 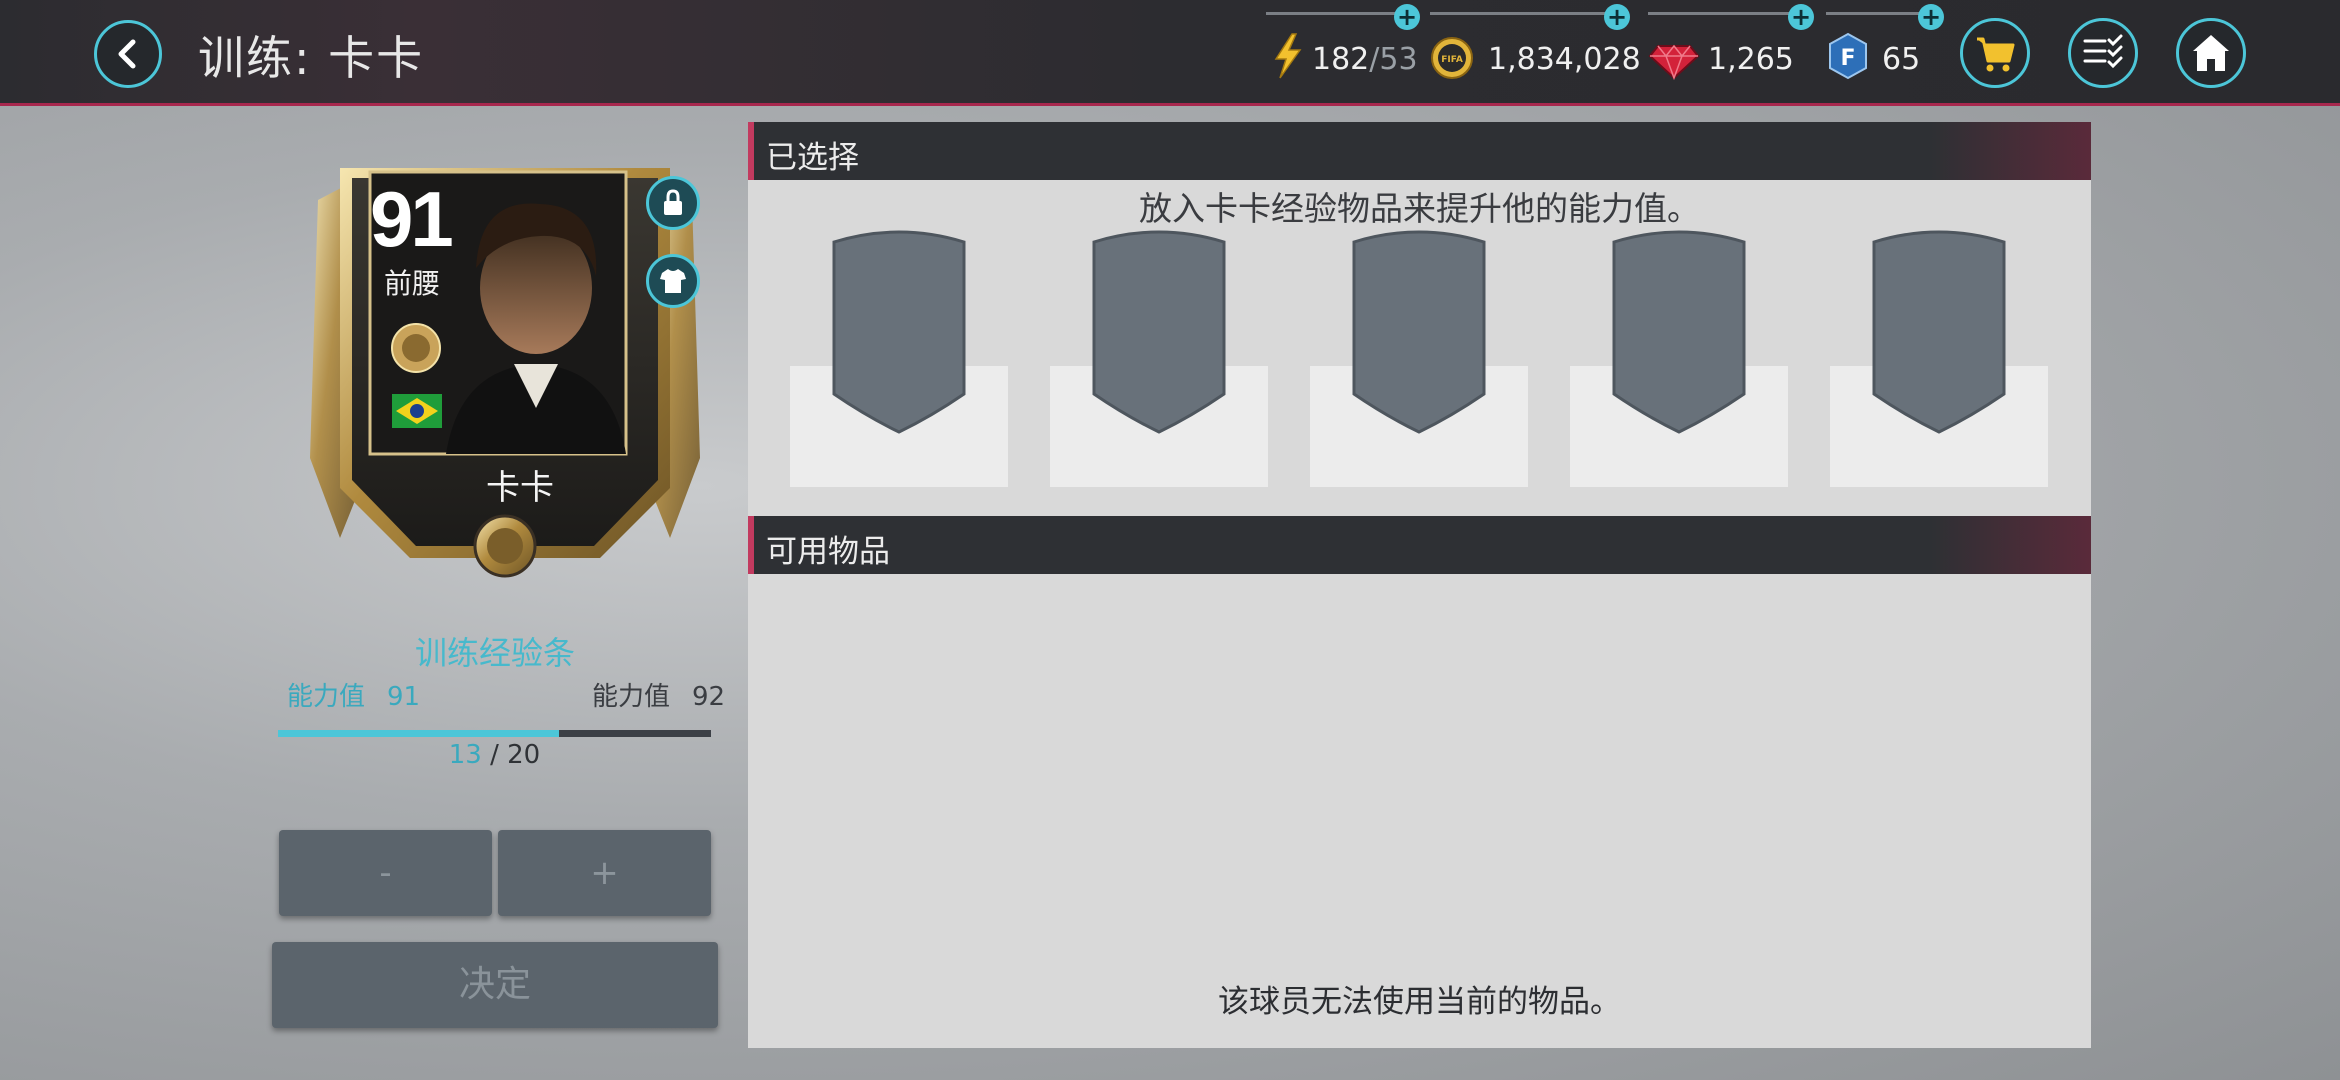 I want to click on kit-shirt-icon, so click(x=673, y=281).